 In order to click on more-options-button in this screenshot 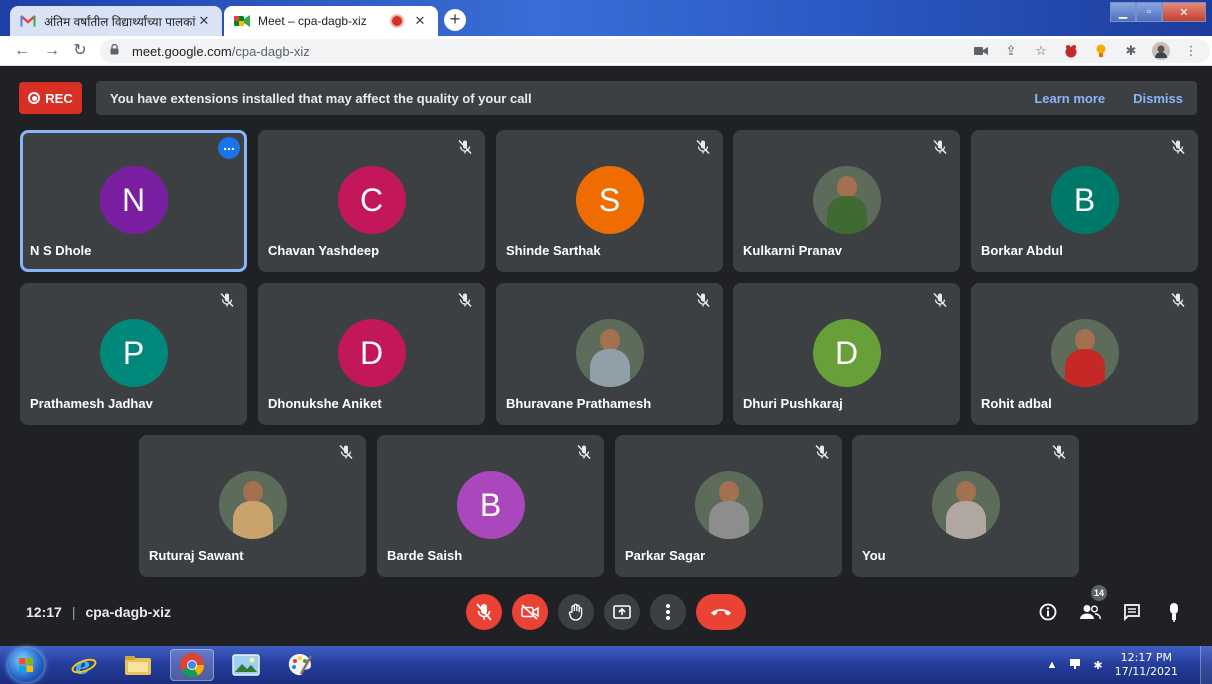, I will do `click(668, 612)`.